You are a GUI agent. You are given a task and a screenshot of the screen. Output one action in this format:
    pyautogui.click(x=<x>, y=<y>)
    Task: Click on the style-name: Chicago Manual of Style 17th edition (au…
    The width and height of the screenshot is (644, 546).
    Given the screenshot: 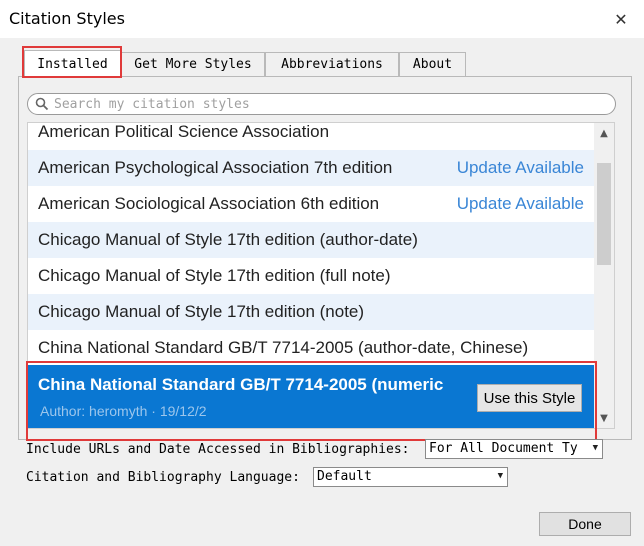 What is the action you would take?
    pyautogui.click(x=228, y=239)
    